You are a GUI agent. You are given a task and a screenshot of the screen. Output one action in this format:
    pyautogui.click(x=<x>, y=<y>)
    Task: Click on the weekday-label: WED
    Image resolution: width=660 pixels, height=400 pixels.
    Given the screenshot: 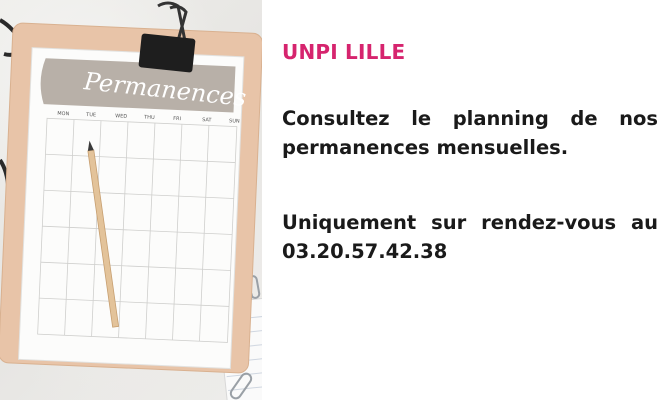 What is the action you would take?
    pyautogui.click(x=121, y=116)
    